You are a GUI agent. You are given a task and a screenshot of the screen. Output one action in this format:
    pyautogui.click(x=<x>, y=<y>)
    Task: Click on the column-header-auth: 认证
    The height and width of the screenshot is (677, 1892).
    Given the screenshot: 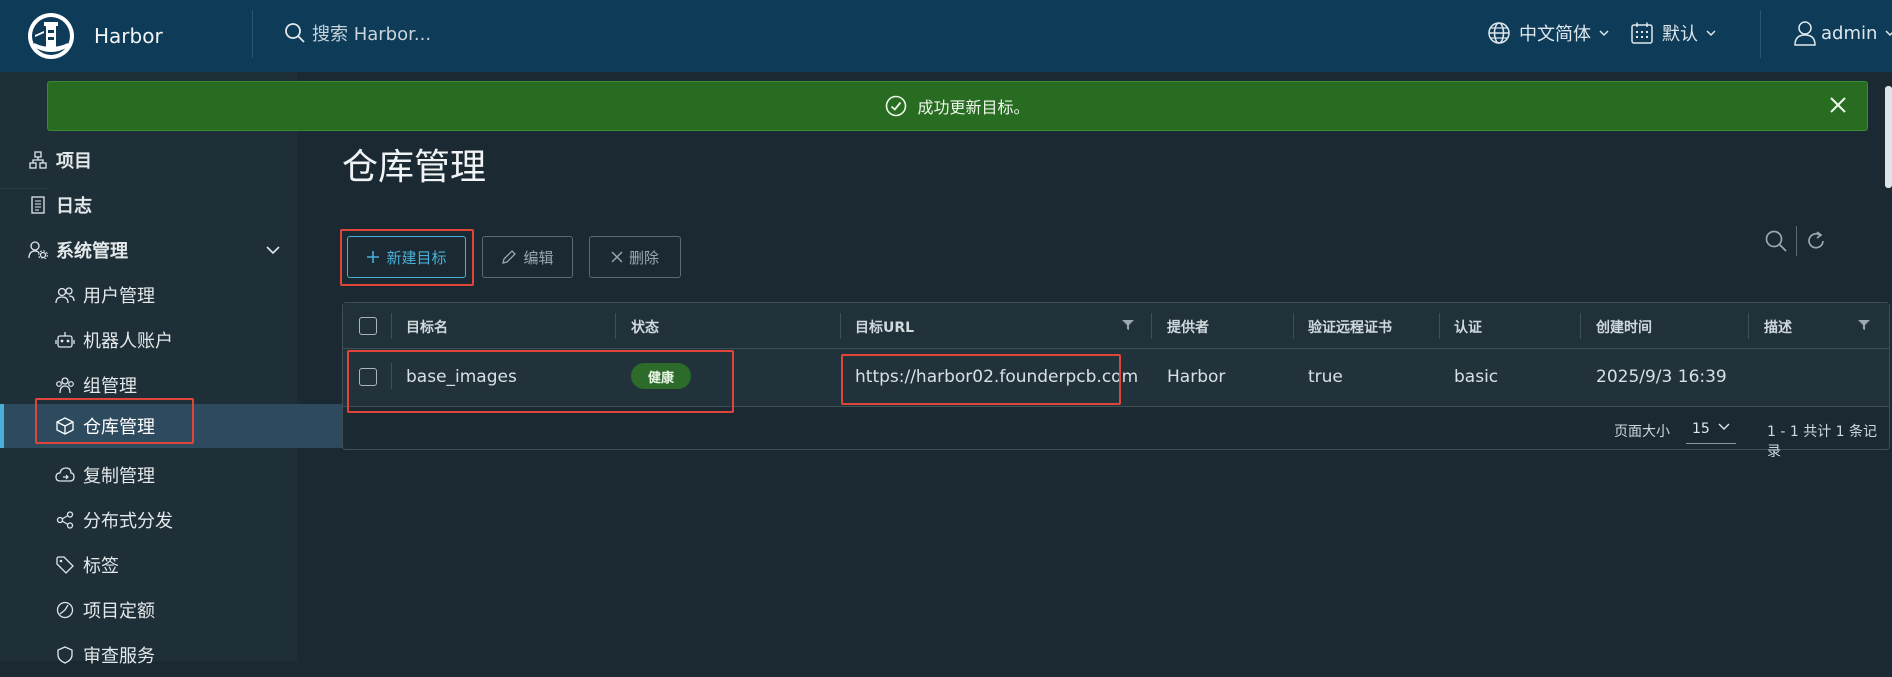 What is the action you would take?
    pyautogui.click(x=1468, y=327)
    